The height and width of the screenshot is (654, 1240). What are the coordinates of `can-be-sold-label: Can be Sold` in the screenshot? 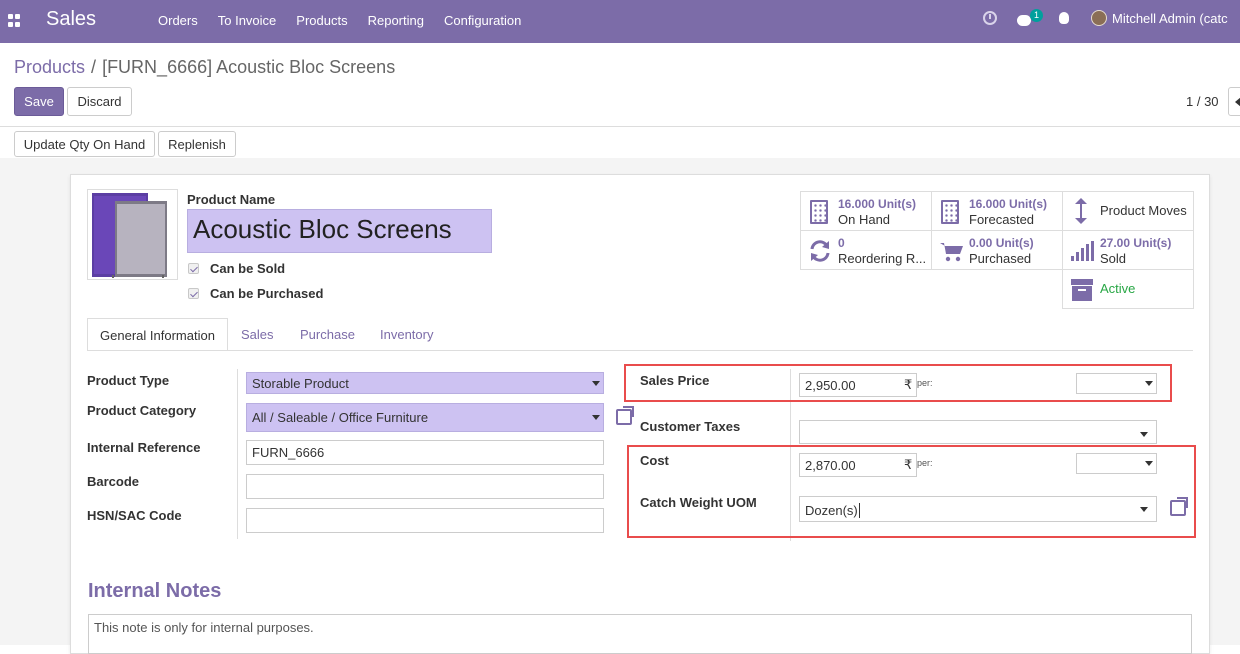 It's located at (248, 268).